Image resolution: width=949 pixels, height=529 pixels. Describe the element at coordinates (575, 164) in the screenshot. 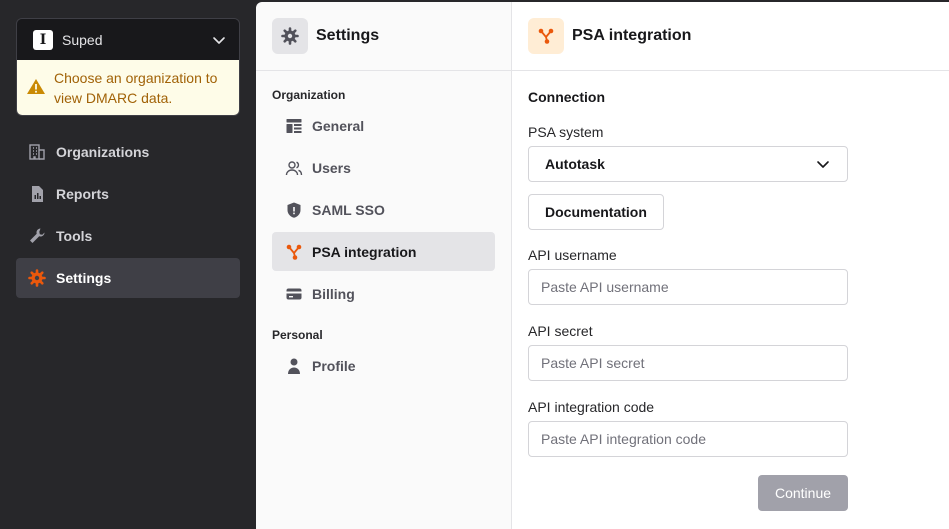

I see `psa-system-value: Autotask` at that location.